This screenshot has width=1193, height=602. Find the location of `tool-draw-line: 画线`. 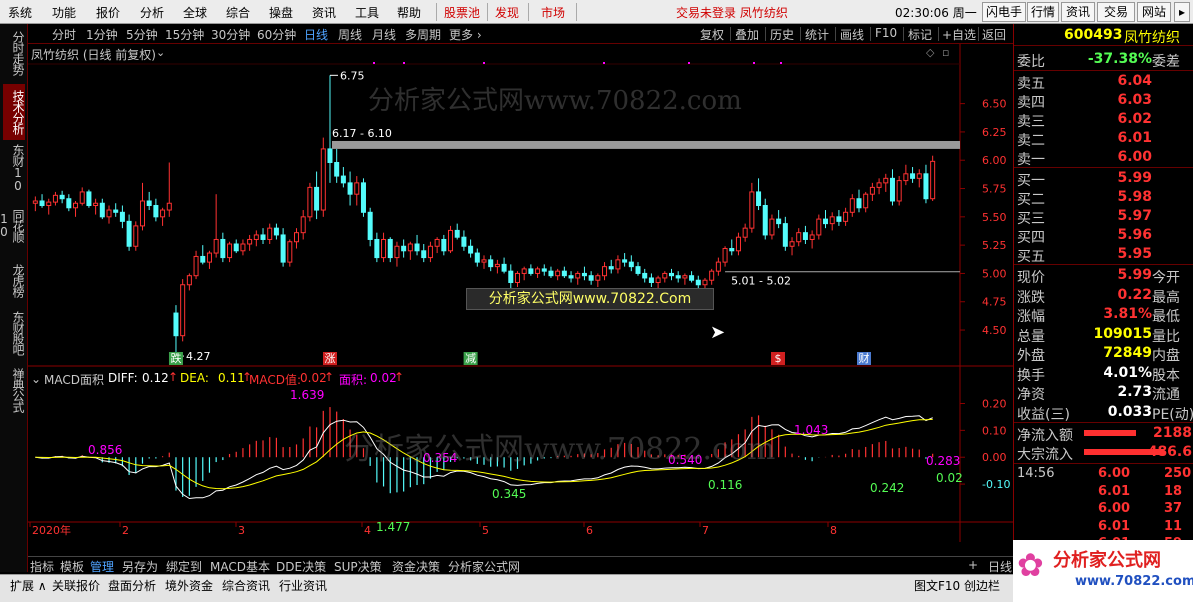

tool-draw-line: 画线 is located at coordinates (852, 34).